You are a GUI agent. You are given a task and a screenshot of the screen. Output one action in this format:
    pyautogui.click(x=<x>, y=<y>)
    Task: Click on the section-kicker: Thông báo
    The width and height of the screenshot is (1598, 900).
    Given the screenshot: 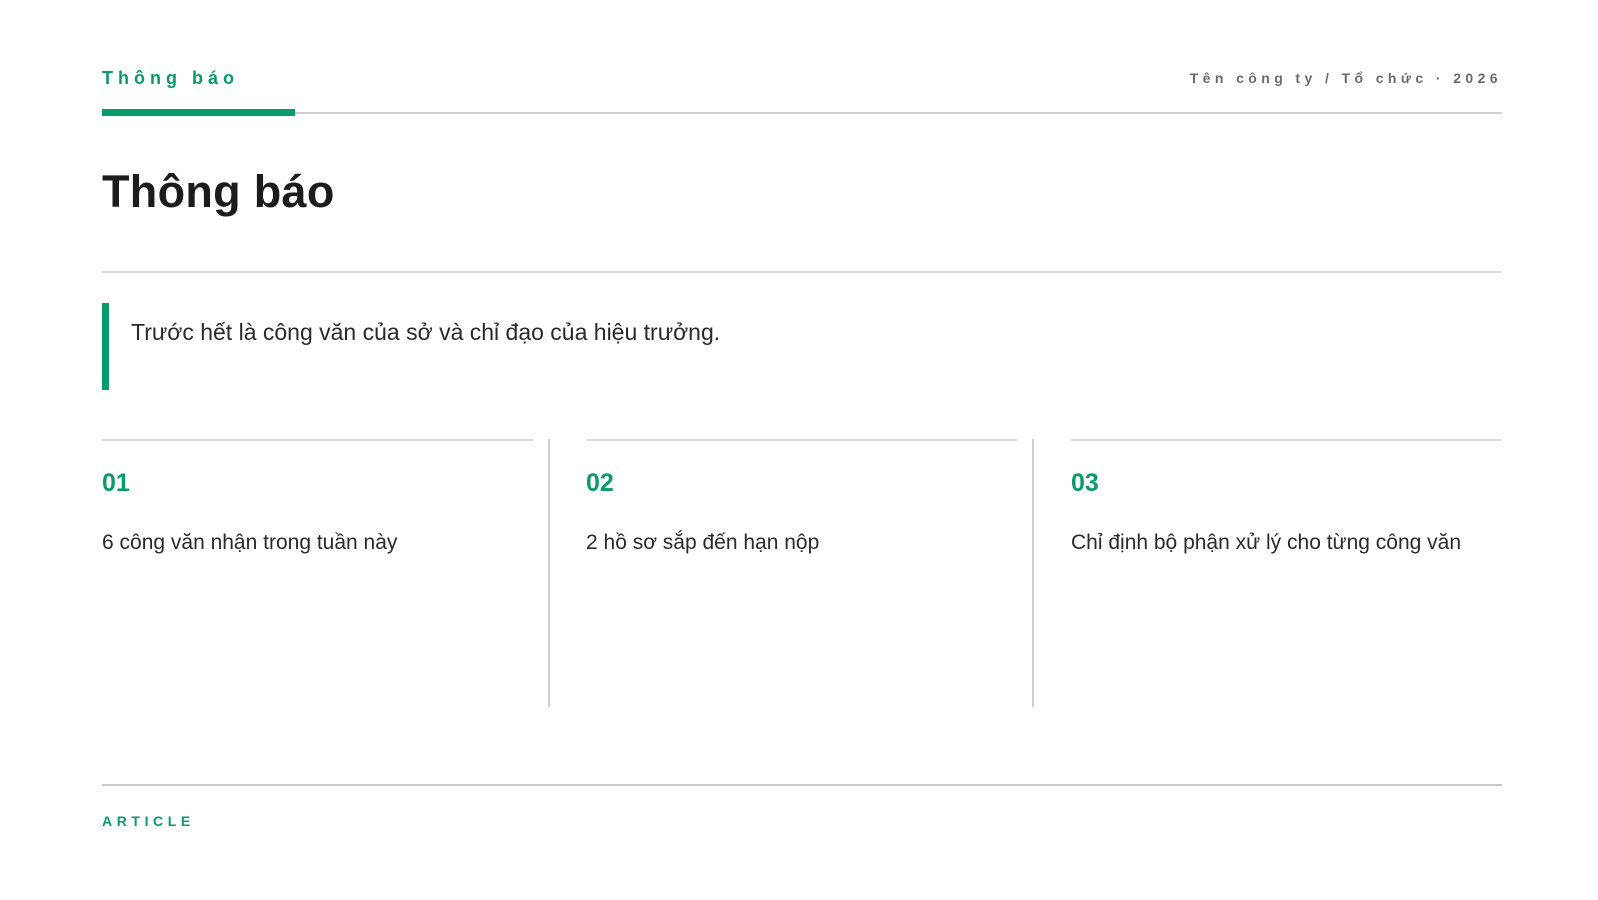 What is the action you would take?
    pyautogui.click(x=170, y=78)
    